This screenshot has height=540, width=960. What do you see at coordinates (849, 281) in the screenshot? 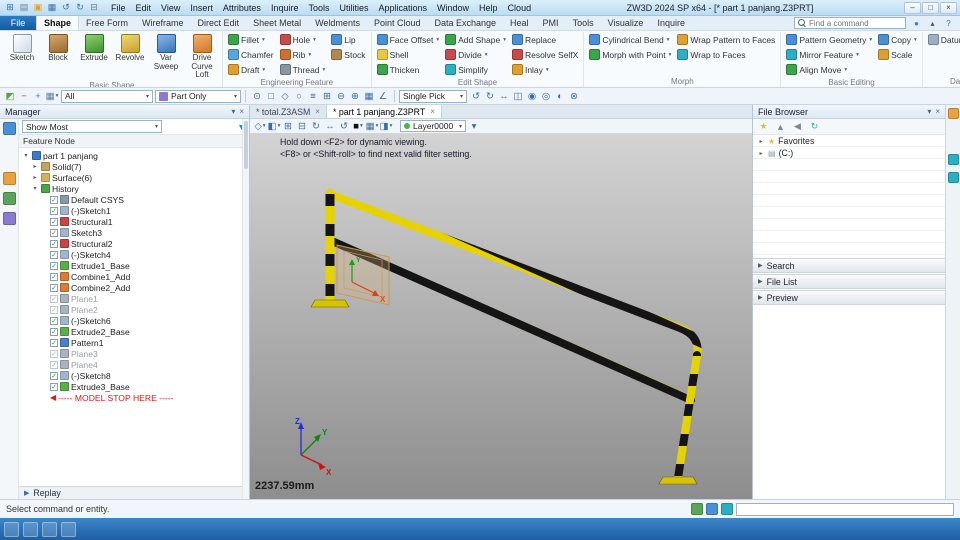
I see `section-file-list: ▶ File List` at bounding box center [849, 281].